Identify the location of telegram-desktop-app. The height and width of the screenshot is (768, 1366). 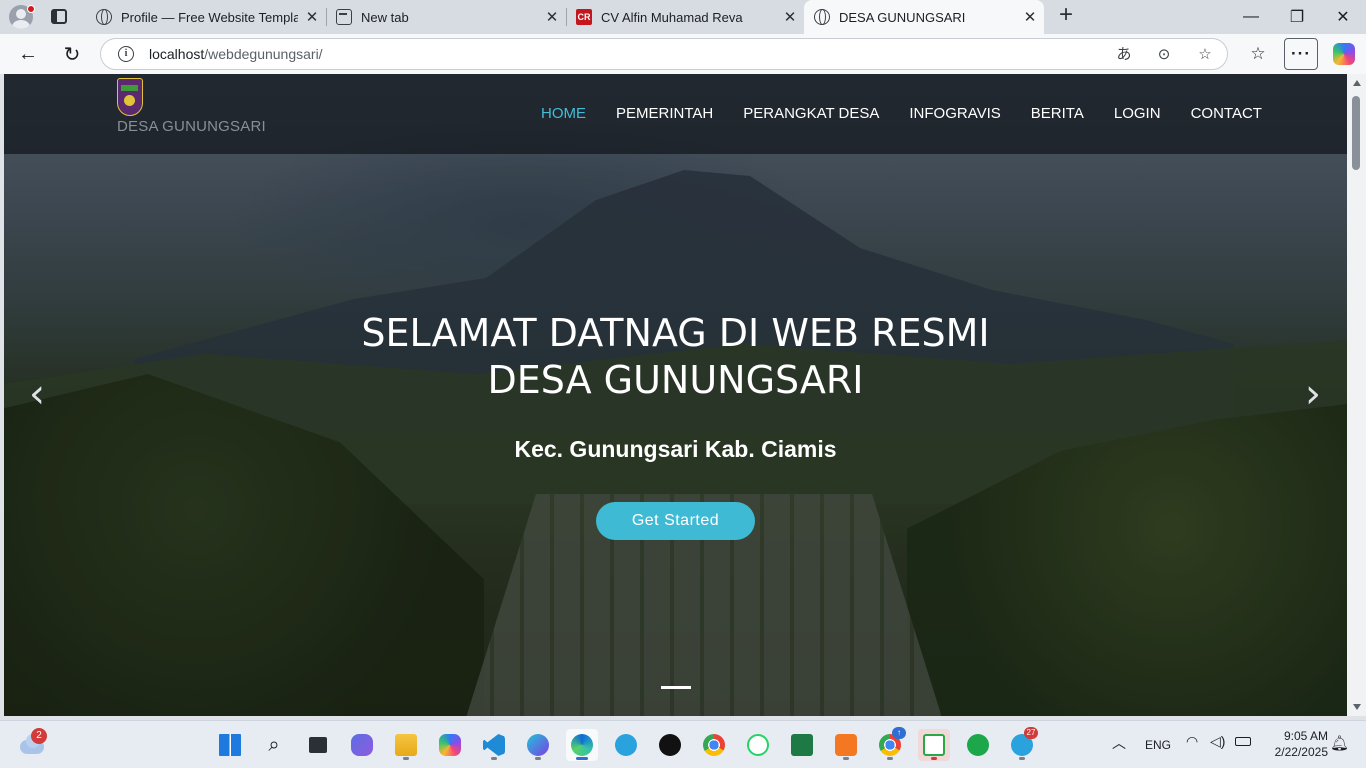
(626, 745).